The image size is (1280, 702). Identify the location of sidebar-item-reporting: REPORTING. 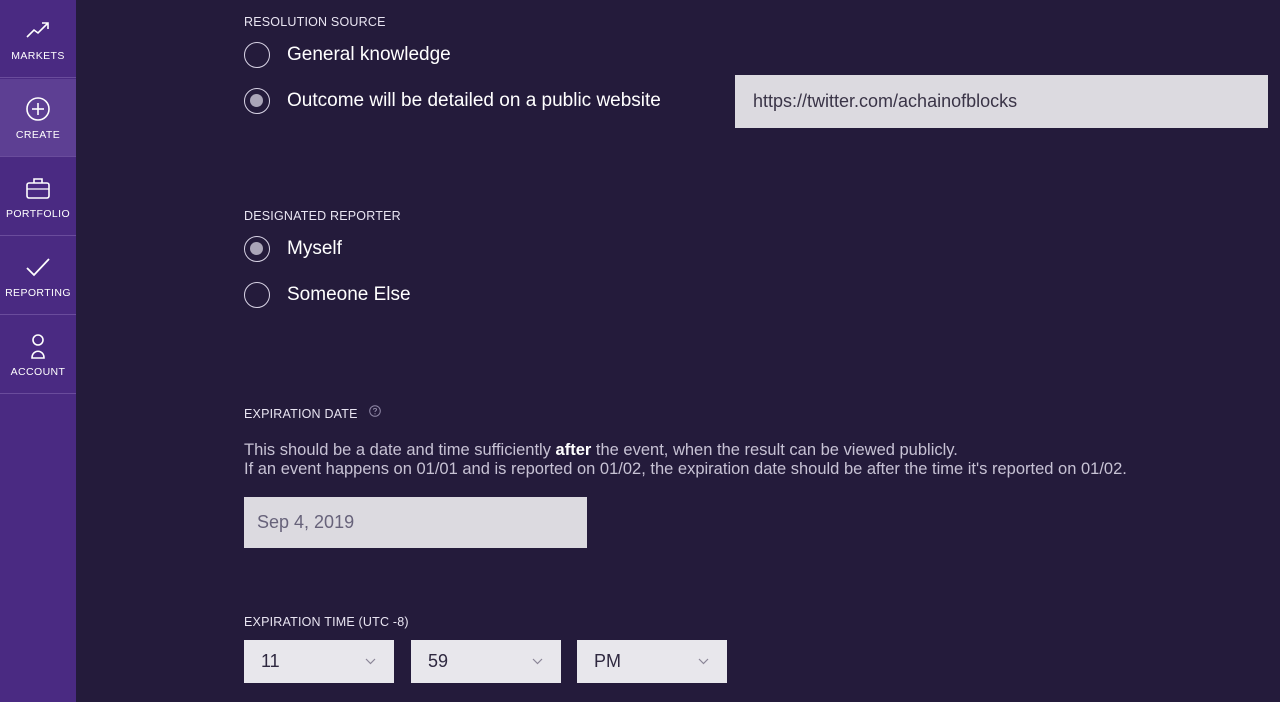
(38, 276).